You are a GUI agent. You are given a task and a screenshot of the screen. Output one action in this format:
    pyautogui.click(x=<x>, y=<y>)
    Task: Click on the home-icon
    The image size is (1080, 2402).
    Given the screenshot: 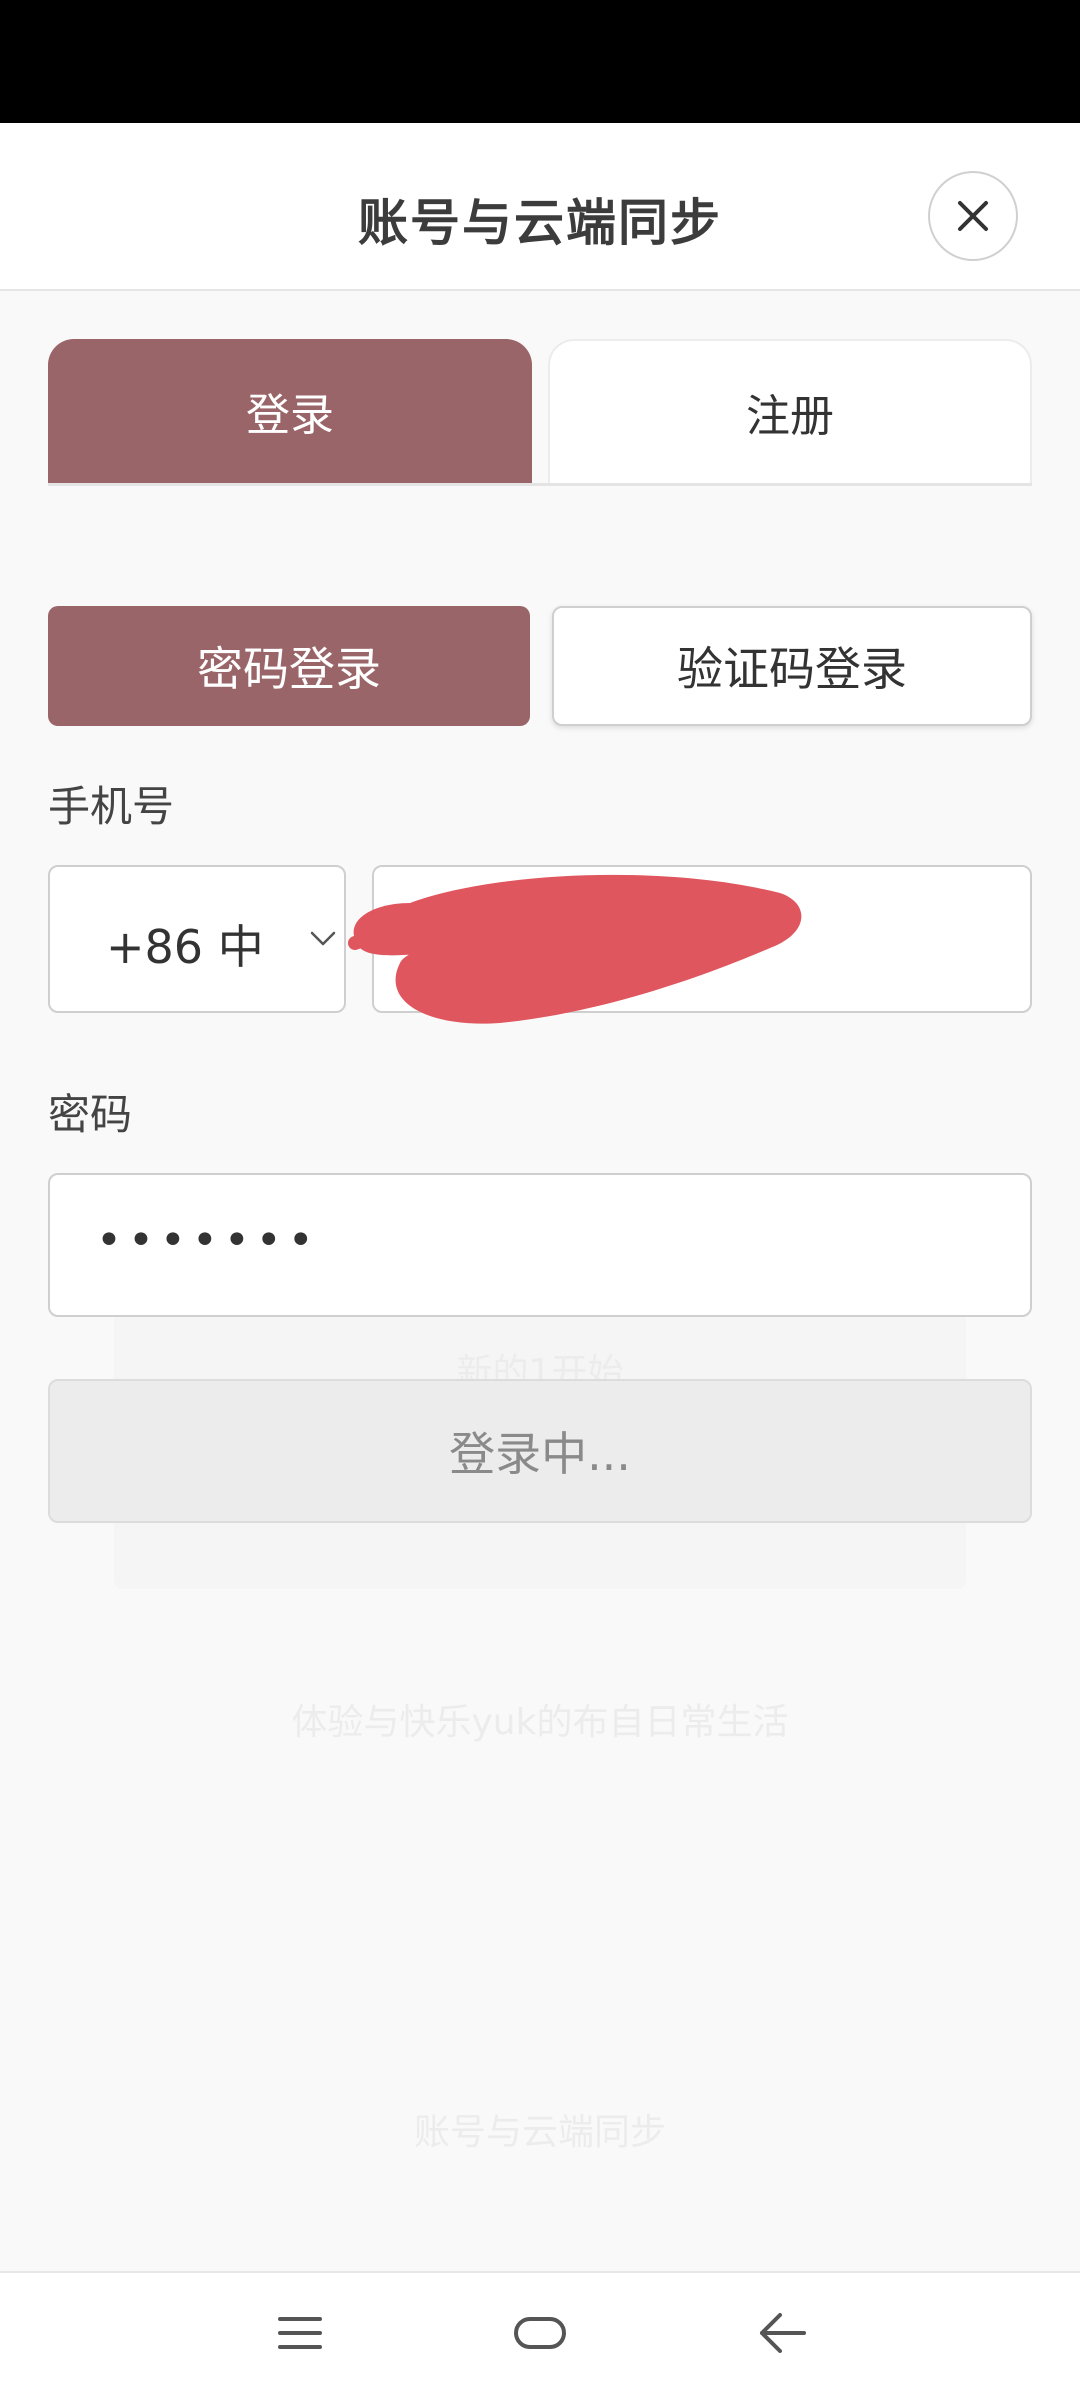 What is the action you would take?
    pyautogui.click(x=540, y=2333)
    